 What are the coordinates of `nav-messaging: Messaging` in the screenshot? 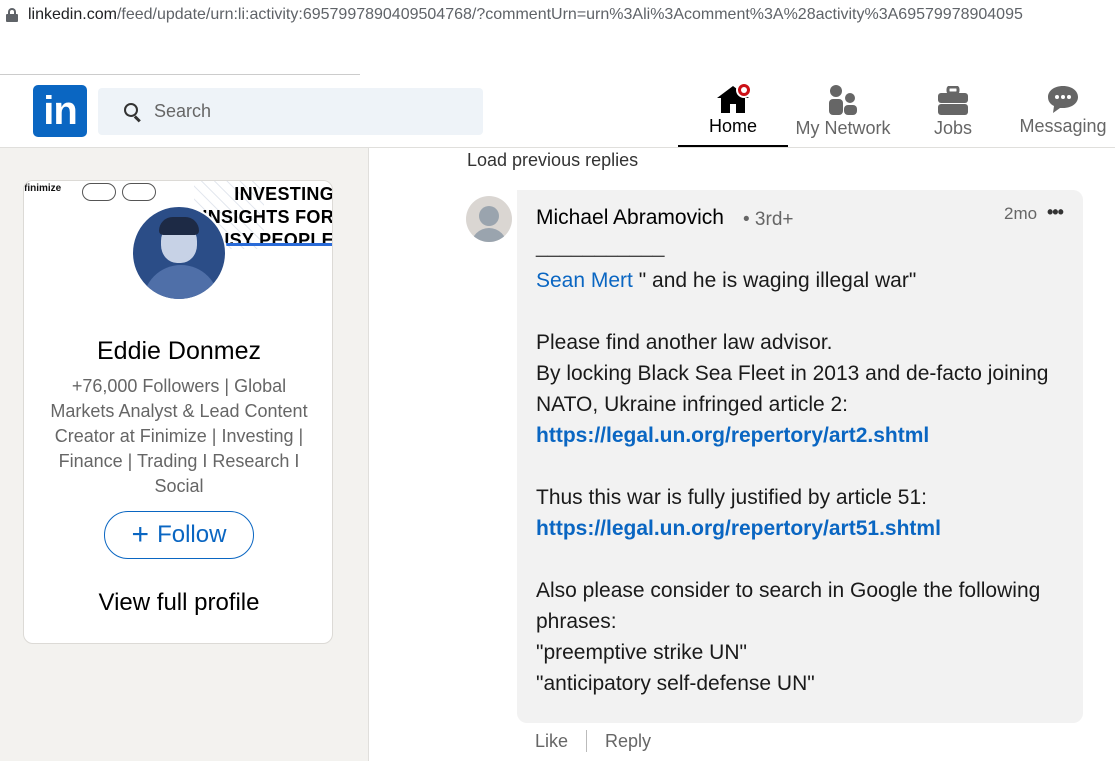 It's located at (1061, 111).